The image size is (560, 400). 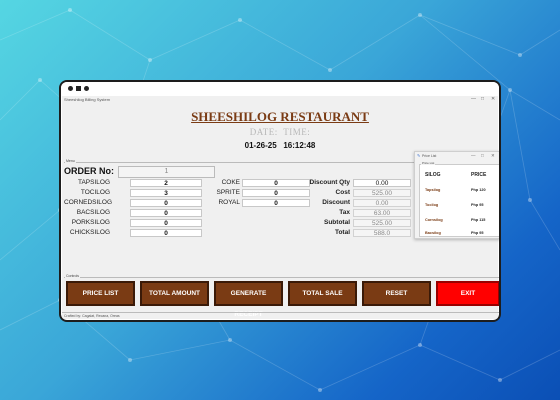 What do you see at coordinates (166, 203) in the screenshot?
I see `cornedsilog-qty-input: 0` at bounding box center [166, 203].